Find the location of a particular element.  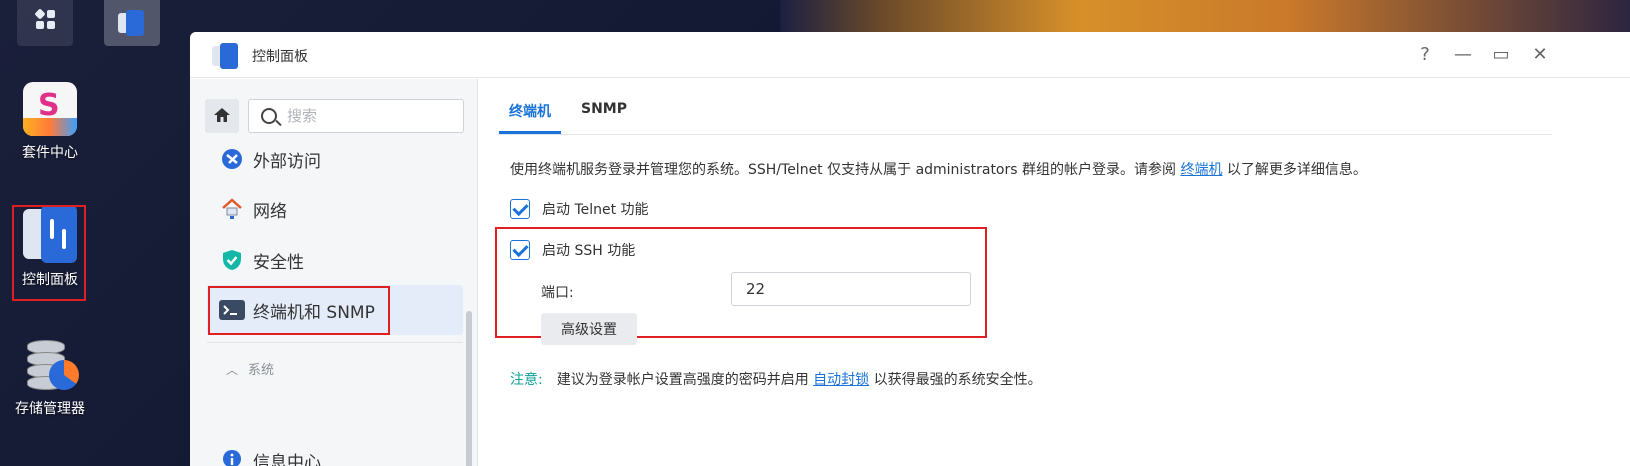

security-note: 注意: 建议为登录帐户设置高强度的密码并启用 自动封锁 以获得最强的系统安全性。 is located at coordinates (776, 380).